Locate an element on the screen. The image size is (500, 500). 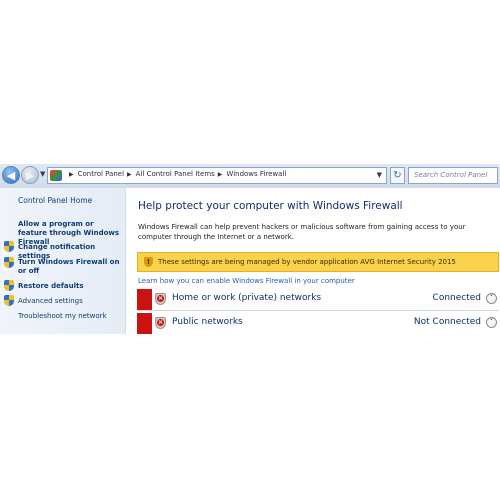
breadcrumb-all-items: All Control Panel Items is located at coordinates (175, 174).